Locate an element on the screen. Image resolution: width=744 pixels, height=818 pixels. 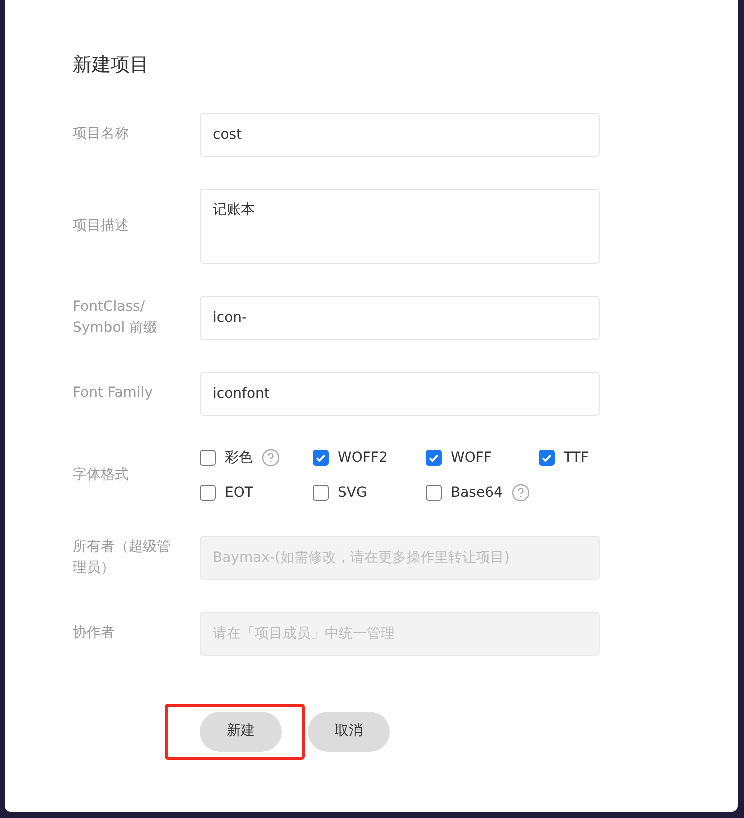
dialog-title: 新建项目 is located at coordinates (111, 65).